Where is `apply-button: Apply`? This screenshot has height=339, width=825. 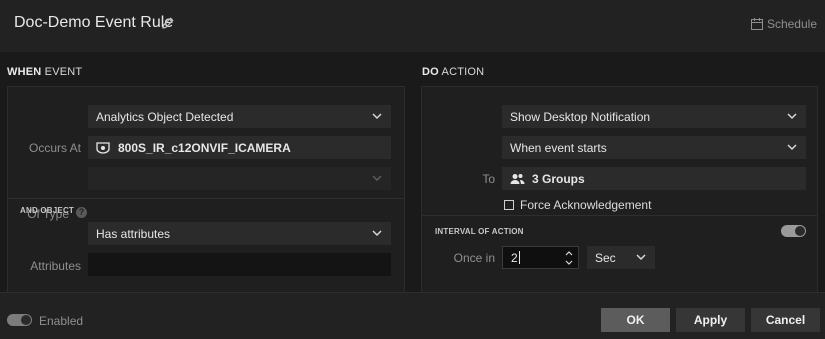
apply-button: Apply is located at coordinates (710, 320).